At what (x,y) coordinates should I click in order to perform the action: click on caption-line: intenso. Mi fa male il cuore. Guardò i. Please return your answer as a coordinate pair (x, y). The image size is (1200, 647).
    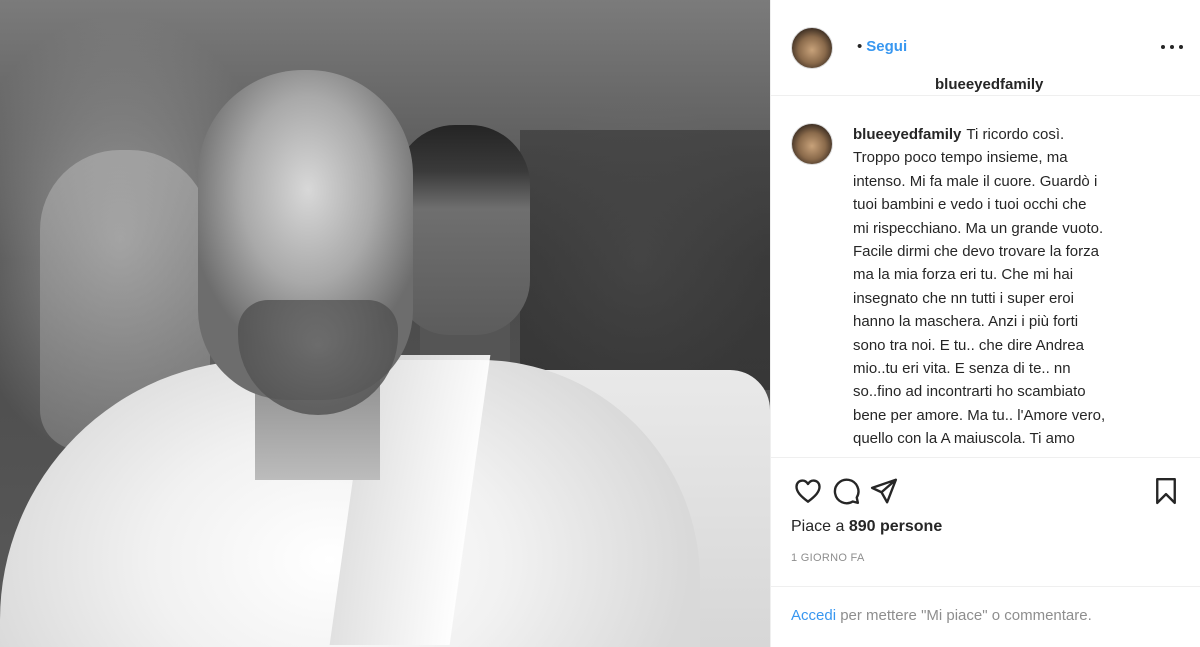
    Looking at the image, I should click on (975, 181).